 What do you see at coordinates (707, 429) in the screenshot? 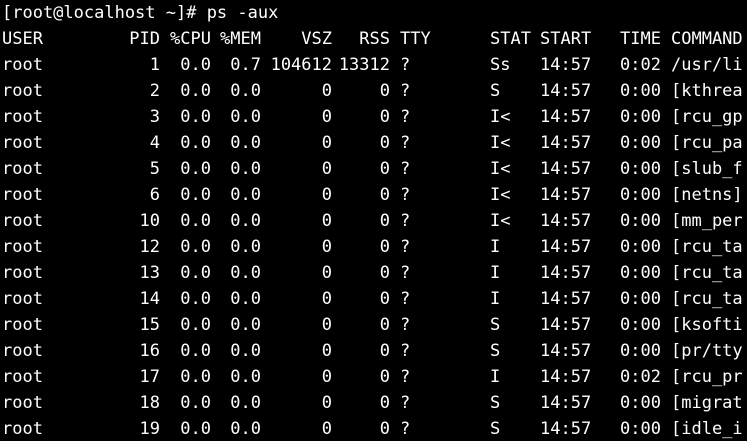
I see `process-command: [idle_i` at bounding box center [707, 429].